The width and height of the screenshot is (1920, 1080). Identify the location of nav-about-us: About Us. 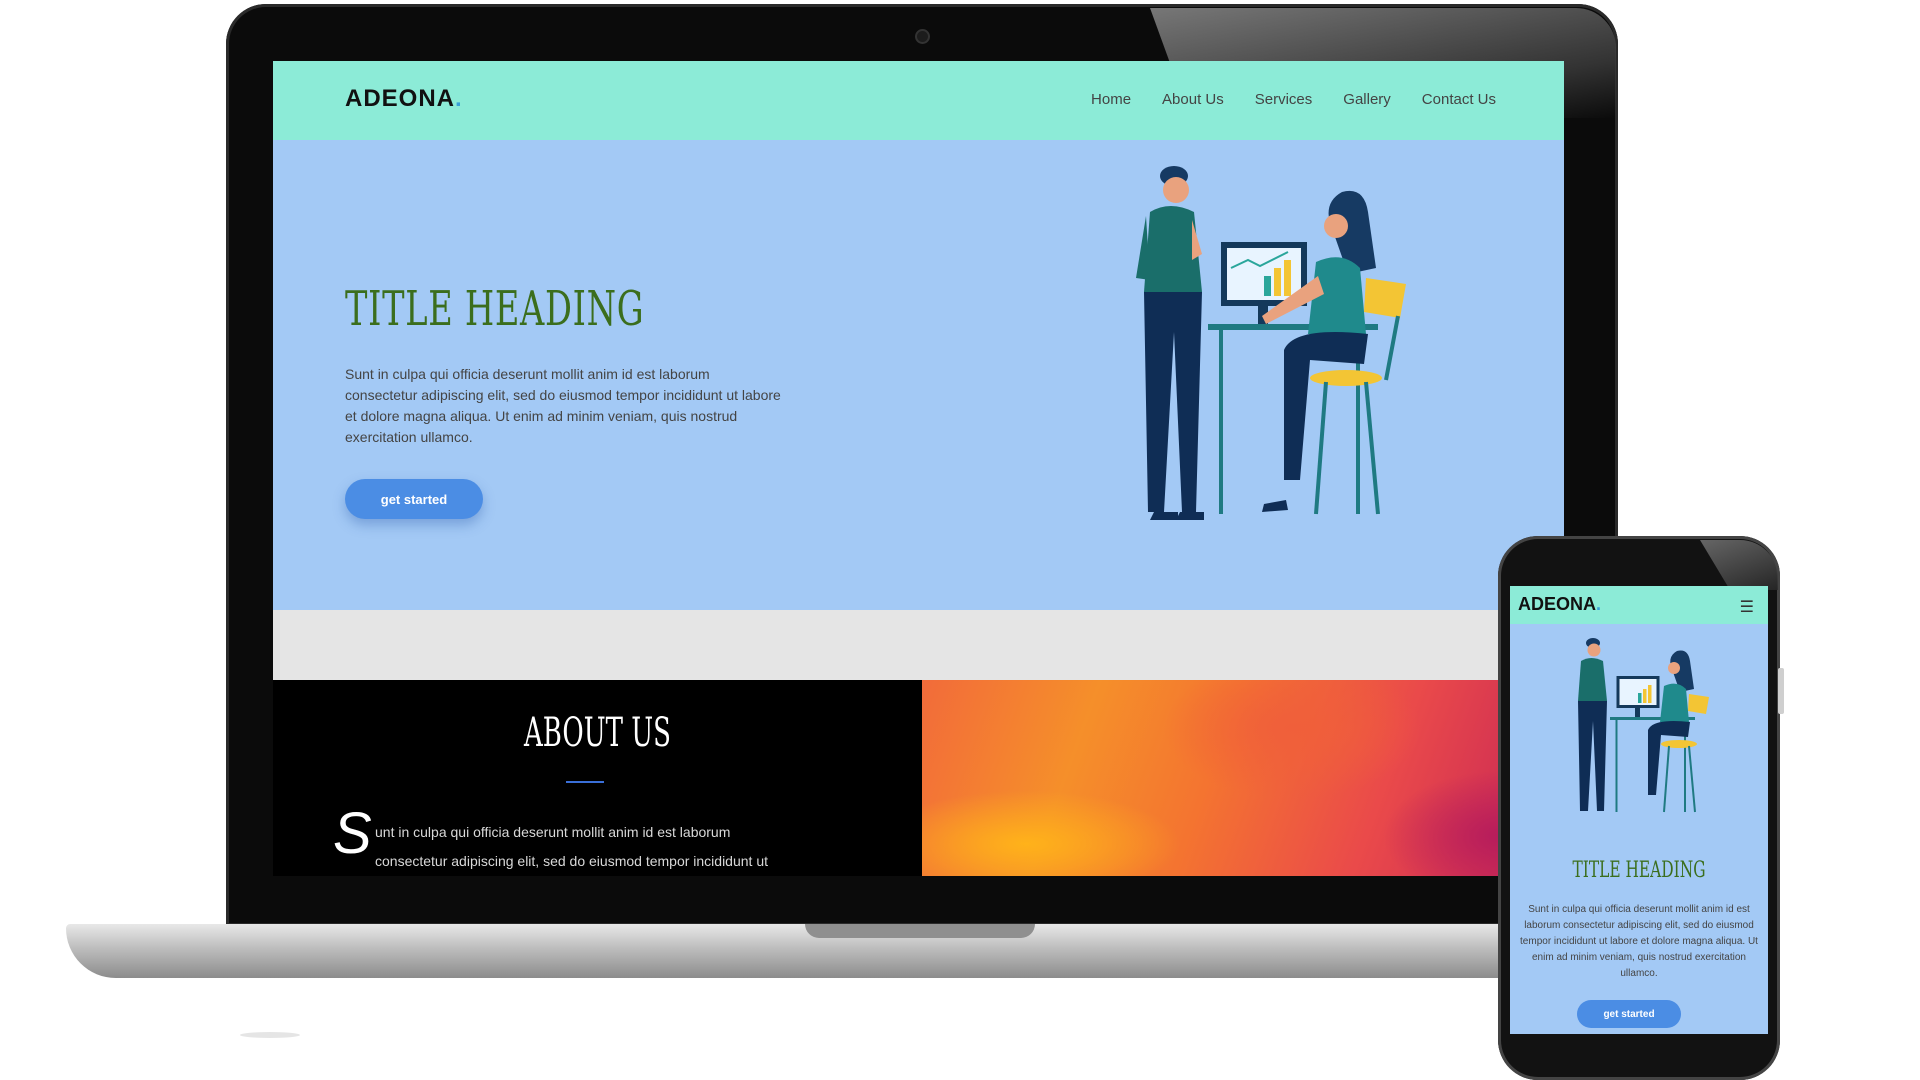
(1193, 99).